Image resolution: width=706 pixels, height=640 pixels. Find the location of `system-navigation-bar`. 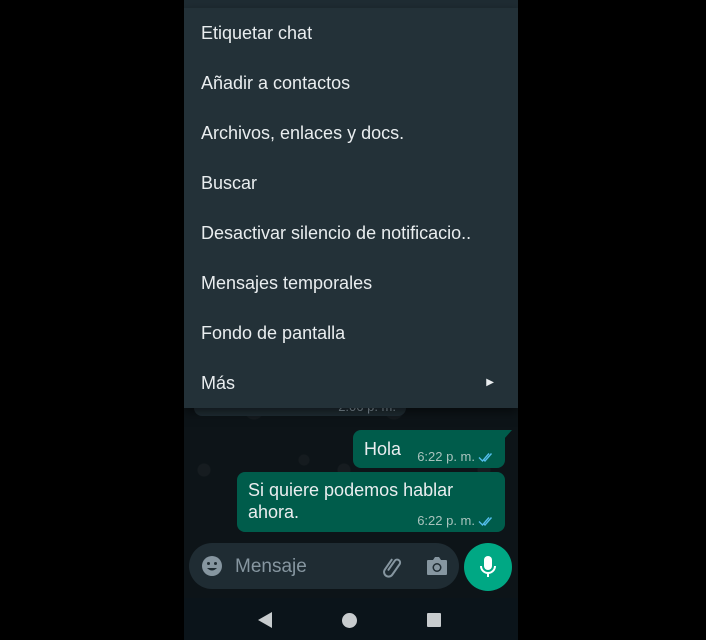

system-navigation-bar is located at coordinates (351, 619).